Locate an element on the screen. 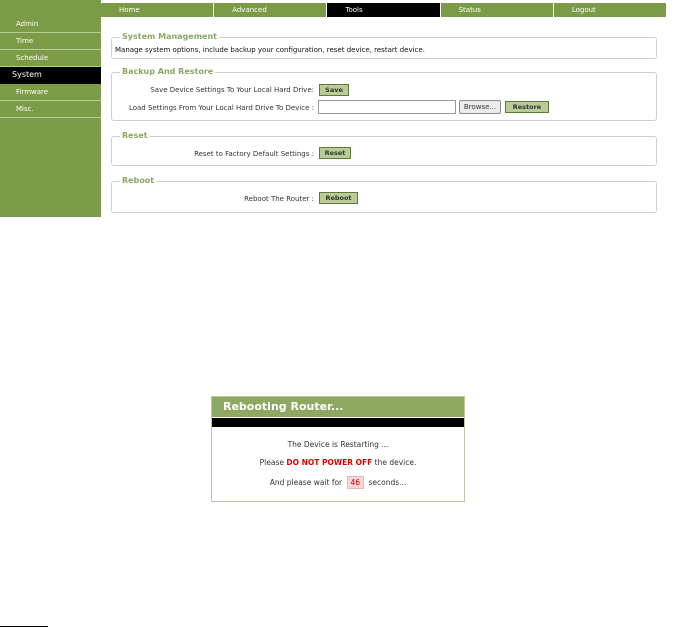 Image resolution: width=675 pixels, height=628 pixels. sidebar-item-admin: Admin is located at coordinates (50, 24).